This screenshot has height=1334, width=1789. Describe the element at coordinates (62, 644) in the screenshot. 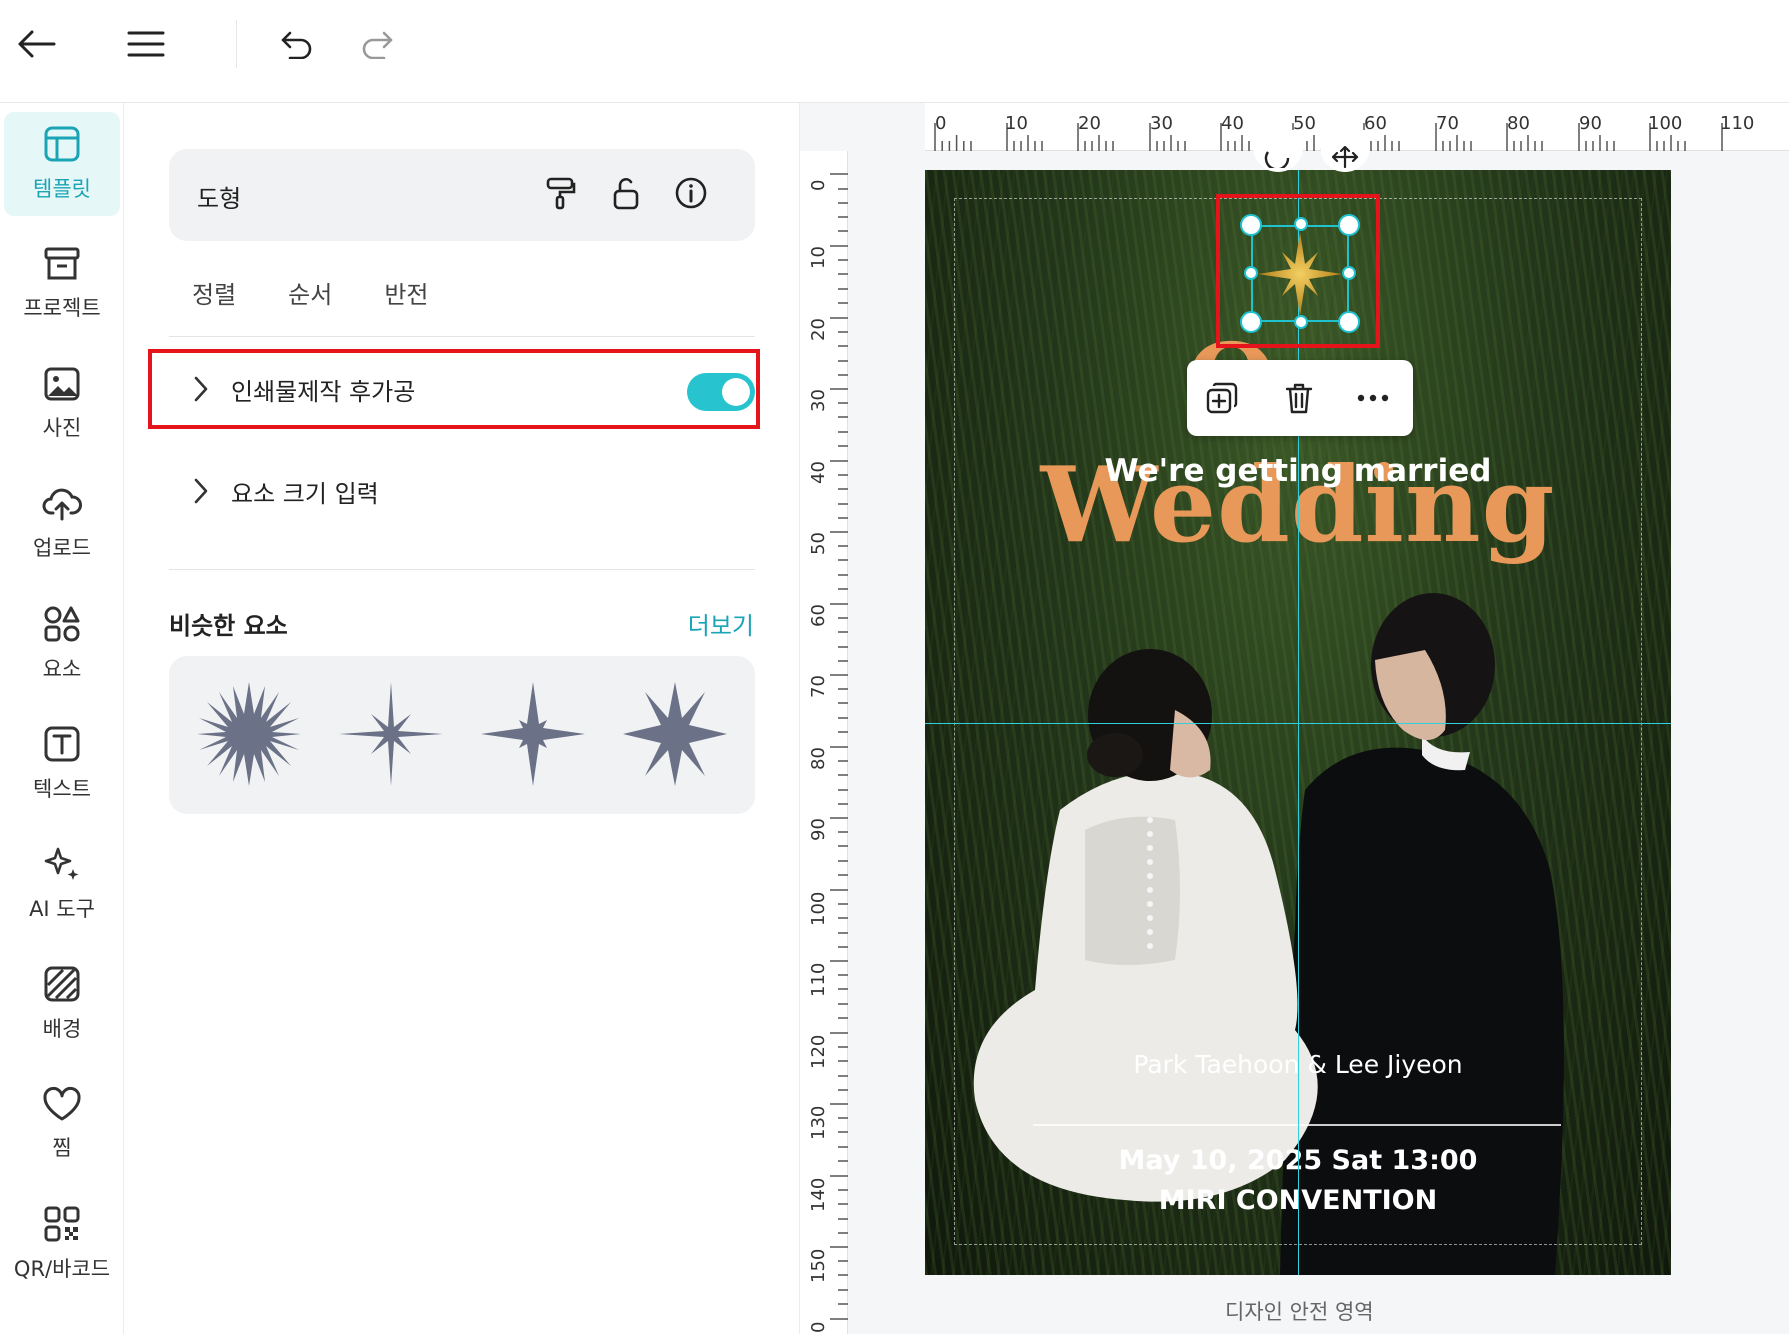

I see `nav-item-elements: 요소` at that location.